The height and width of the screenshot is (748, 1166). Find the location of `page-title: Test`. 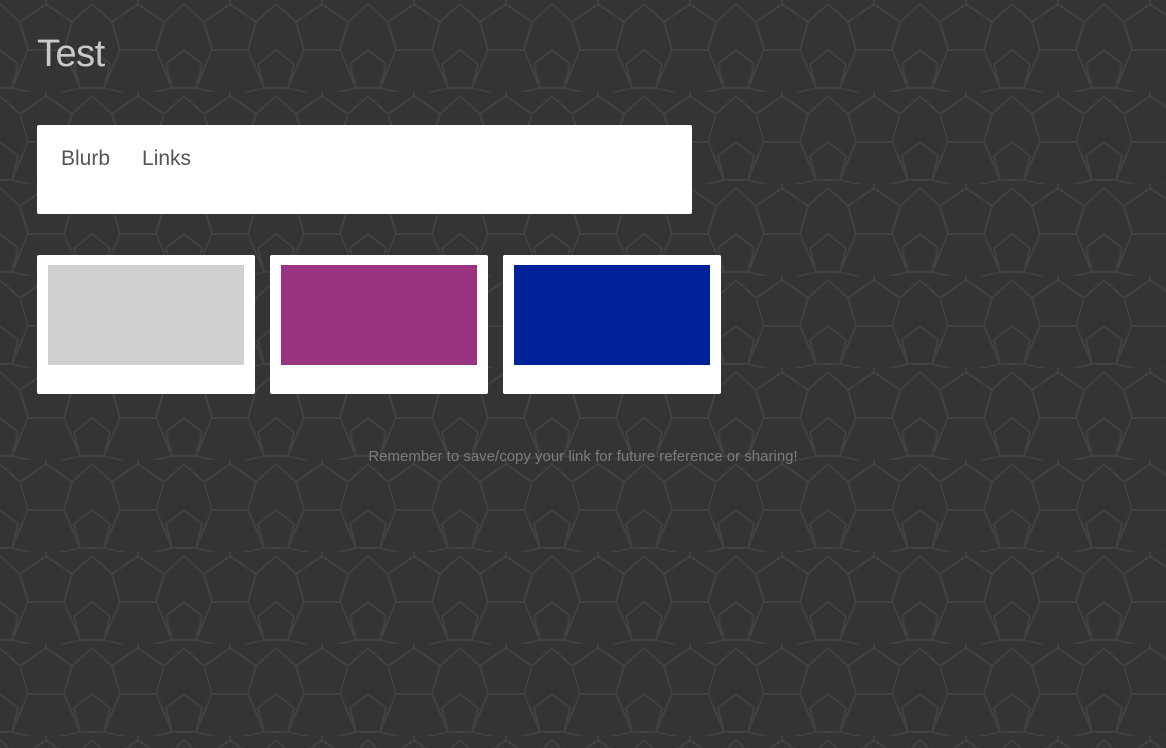

page-title: Test is located at coordinates (71, 54).